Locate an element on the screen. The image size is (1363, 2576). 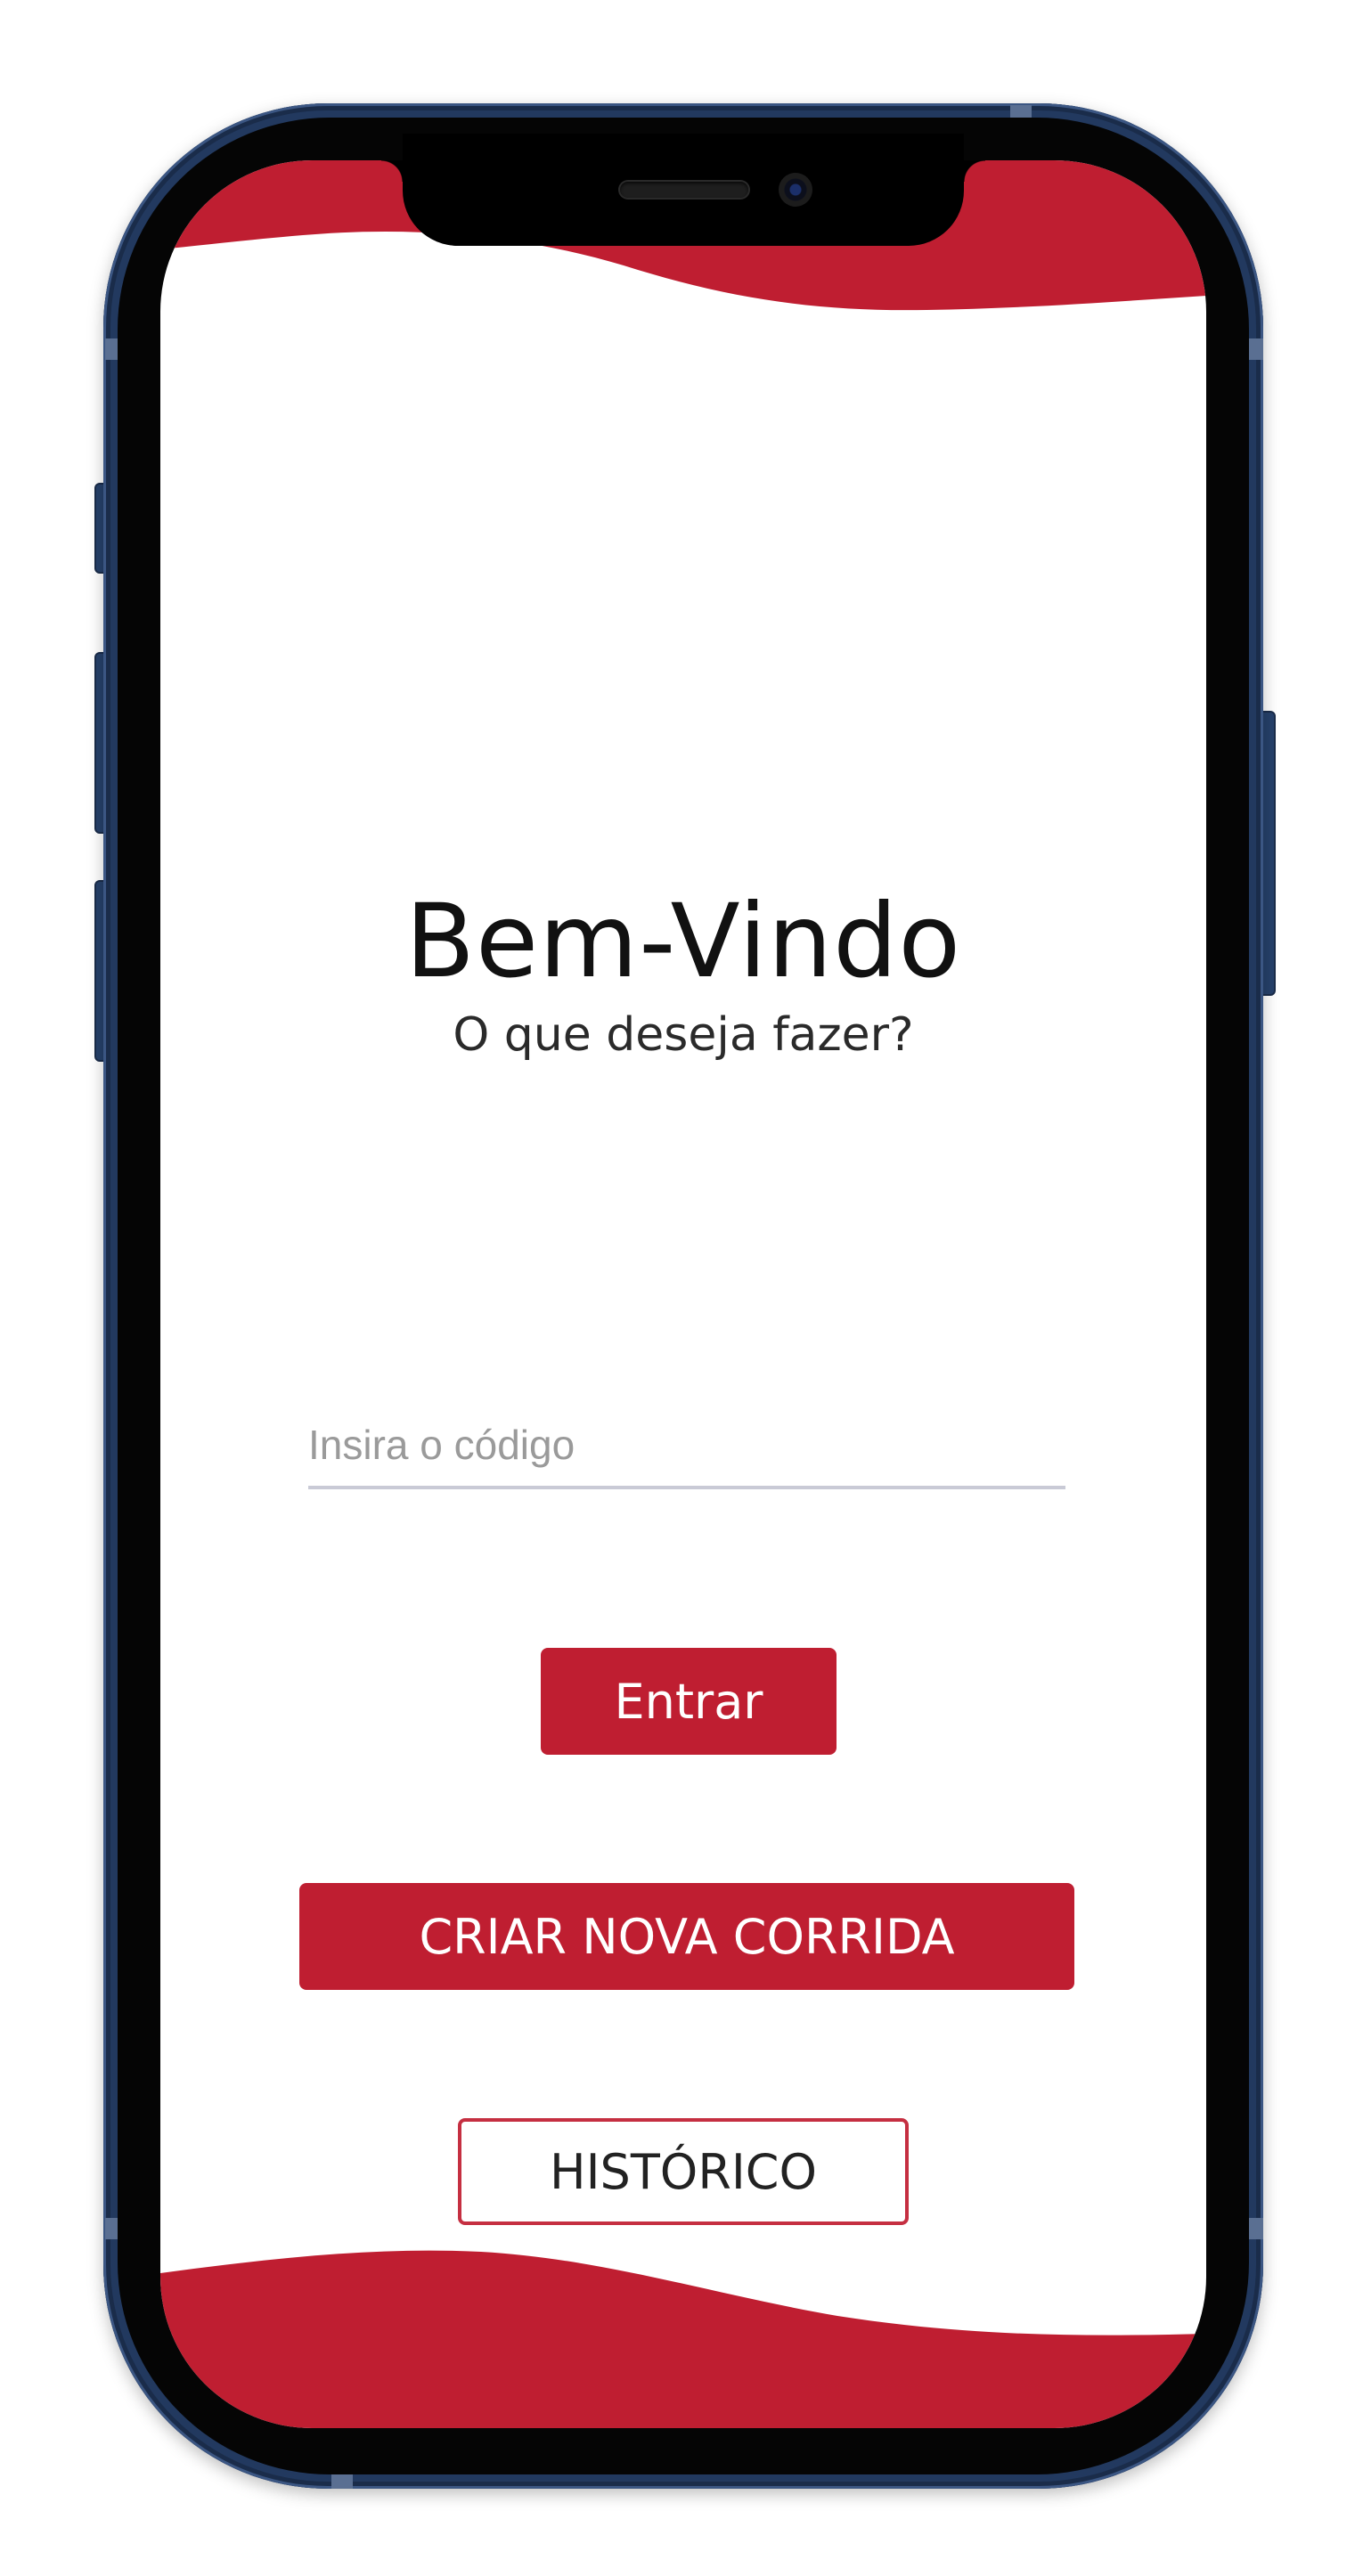
code-input is located at coordinates (687, 1446).